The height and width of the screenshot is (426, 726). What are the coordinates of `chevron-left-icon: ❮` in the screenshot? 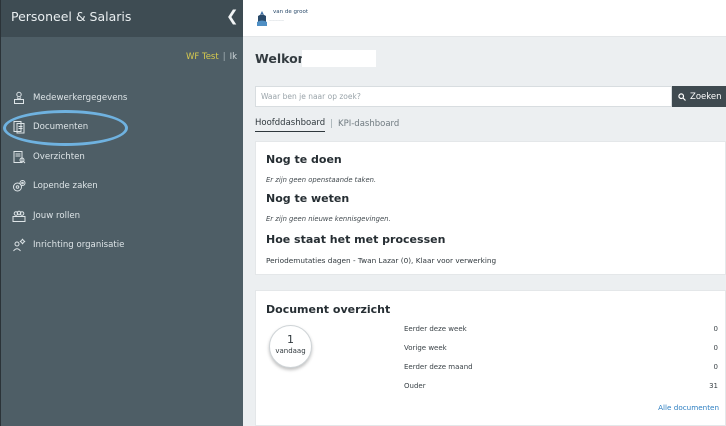 It's located at (232, 16).